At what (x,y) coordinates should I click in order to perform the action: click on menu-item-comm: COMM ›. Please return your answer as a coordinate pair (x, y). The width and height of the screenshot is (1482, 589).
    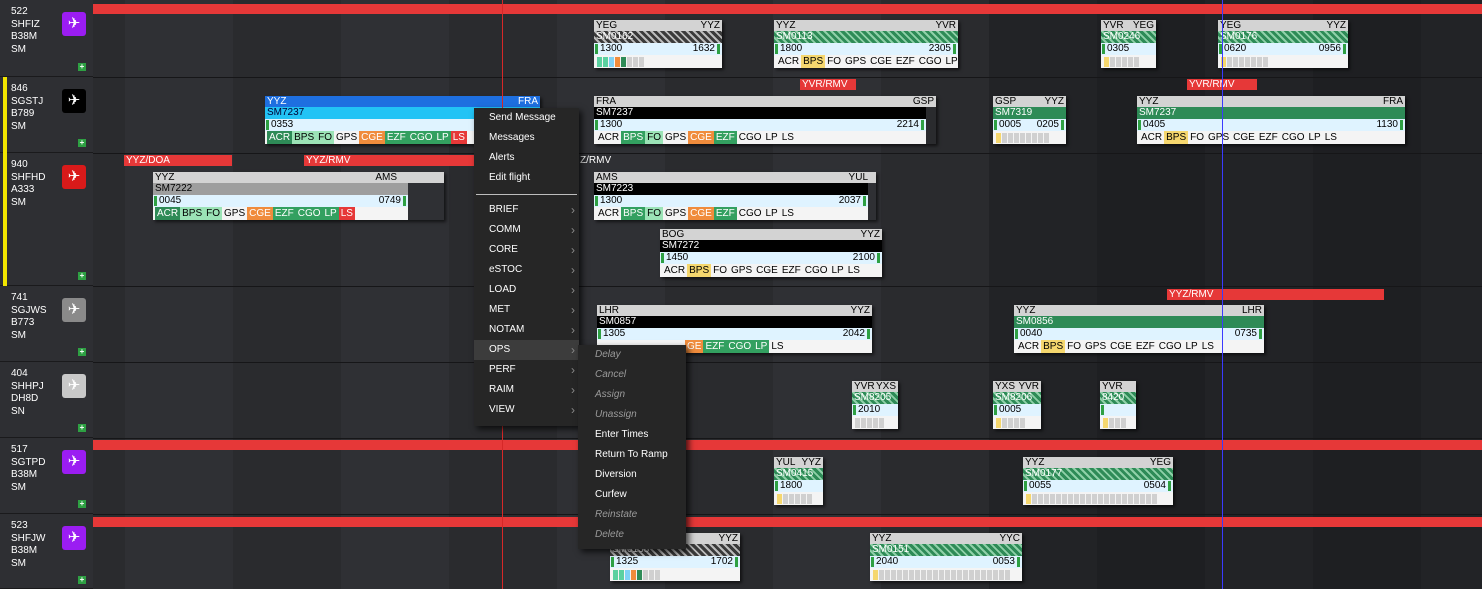
    Looking at the image, I should click on (526, 230).